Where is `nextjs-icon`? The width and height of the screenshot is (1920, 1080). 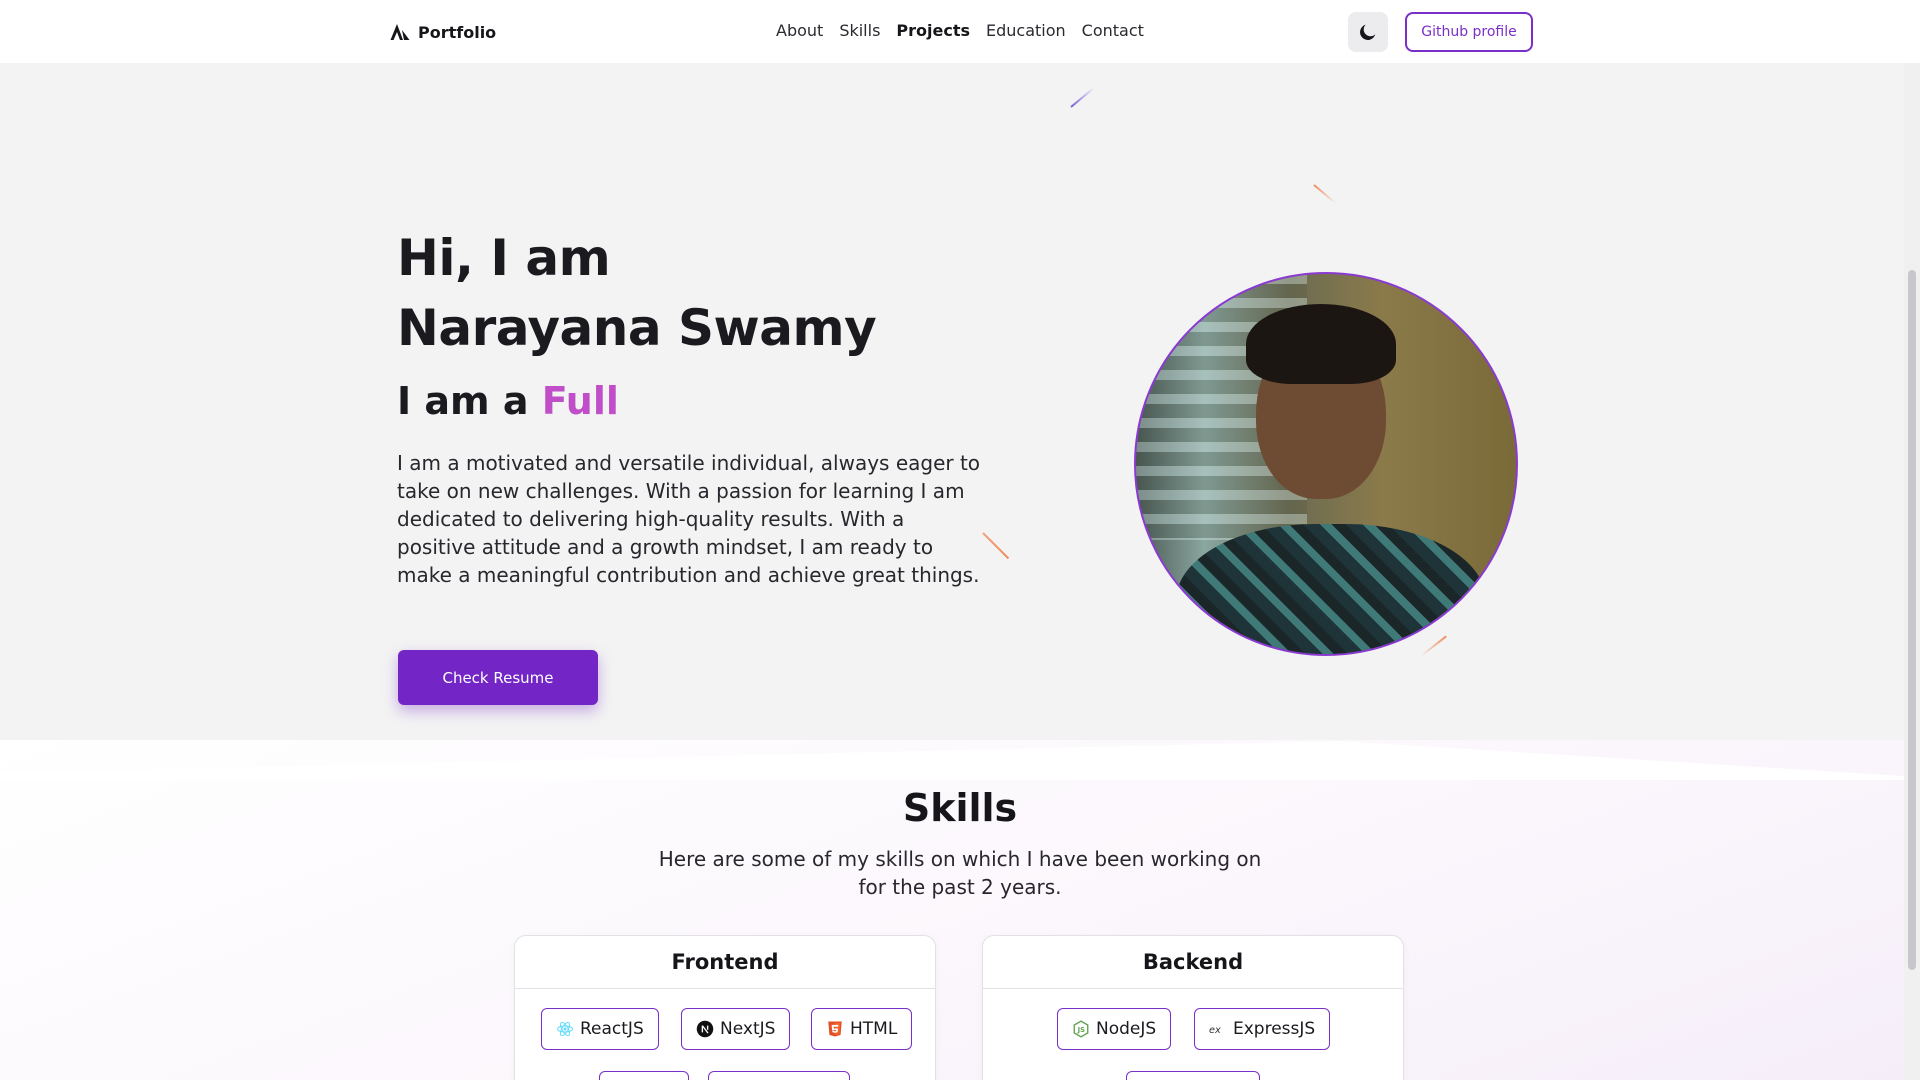 nextjs-icon is located at coordinates (705, 1029).